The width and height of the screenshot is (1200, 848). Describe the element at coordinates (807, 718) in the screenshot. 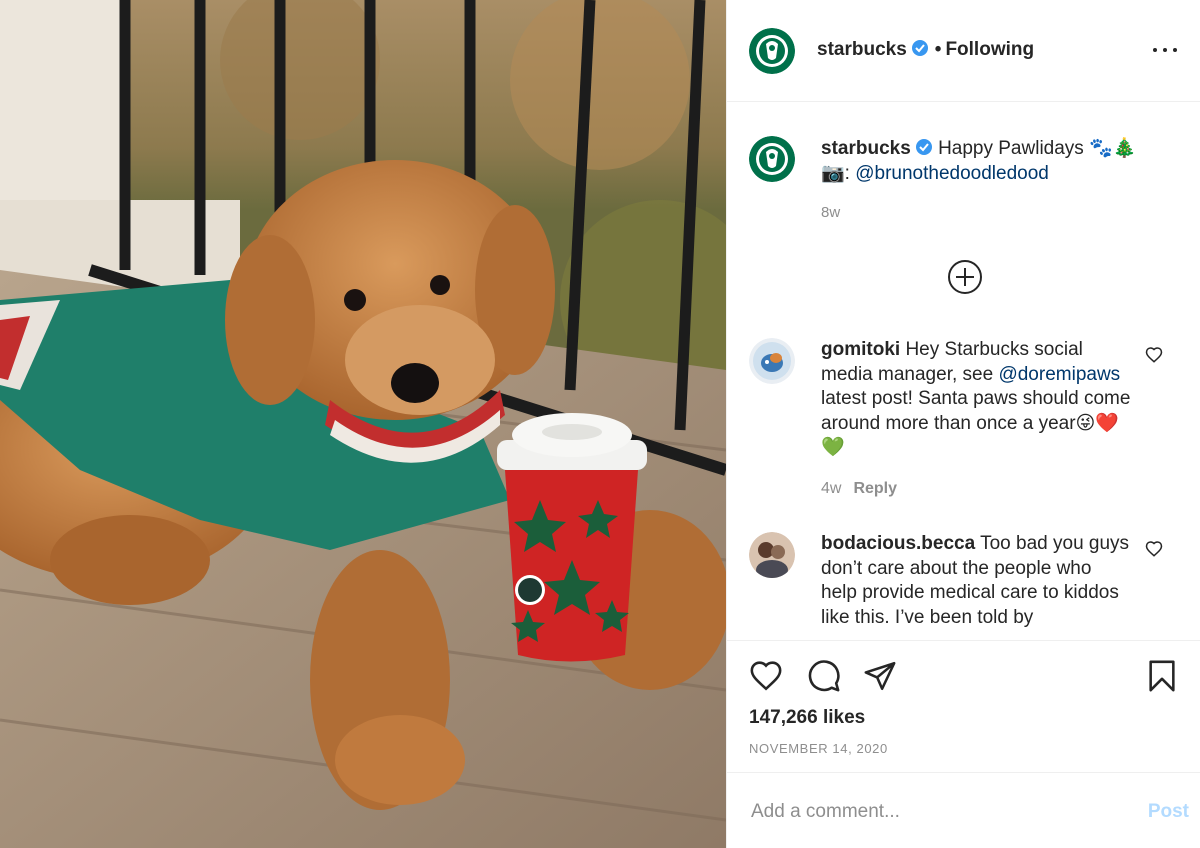

I see `likes-count: 147,266 likes` at that location.